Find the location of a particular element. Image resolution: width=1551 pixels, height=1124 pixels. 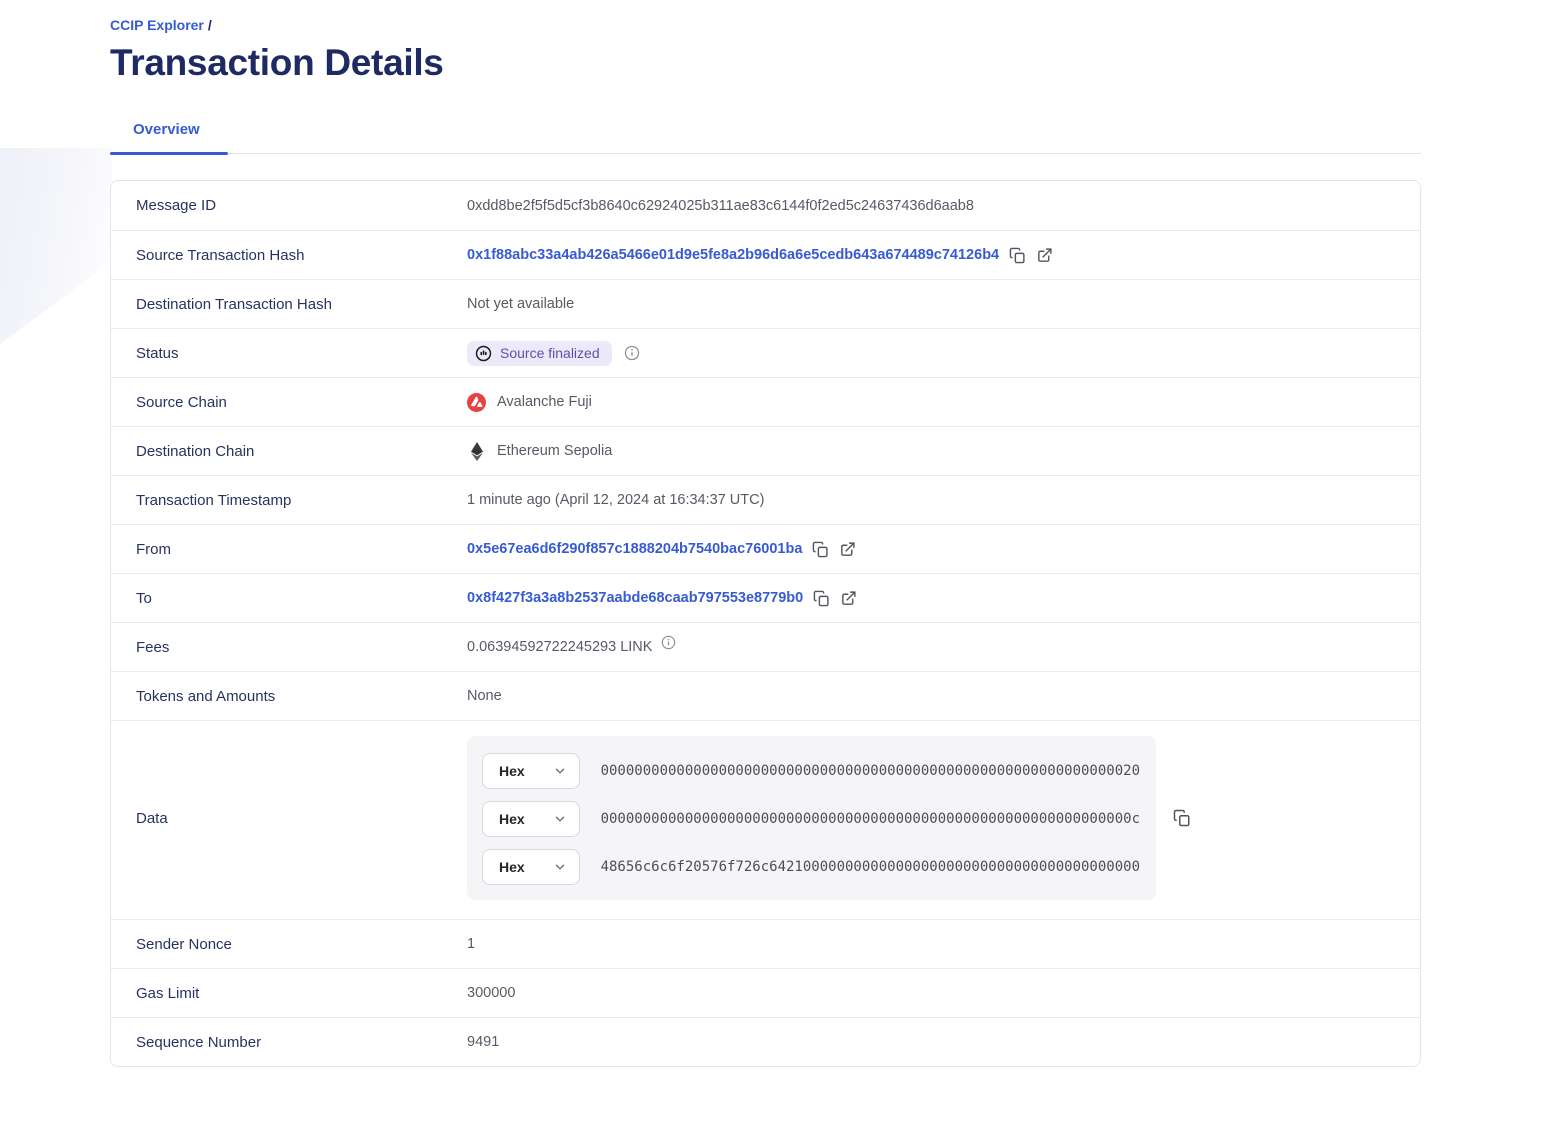

table-row-sender-nonce: Sender Nonce 1 is located at coordinates (765, 943).